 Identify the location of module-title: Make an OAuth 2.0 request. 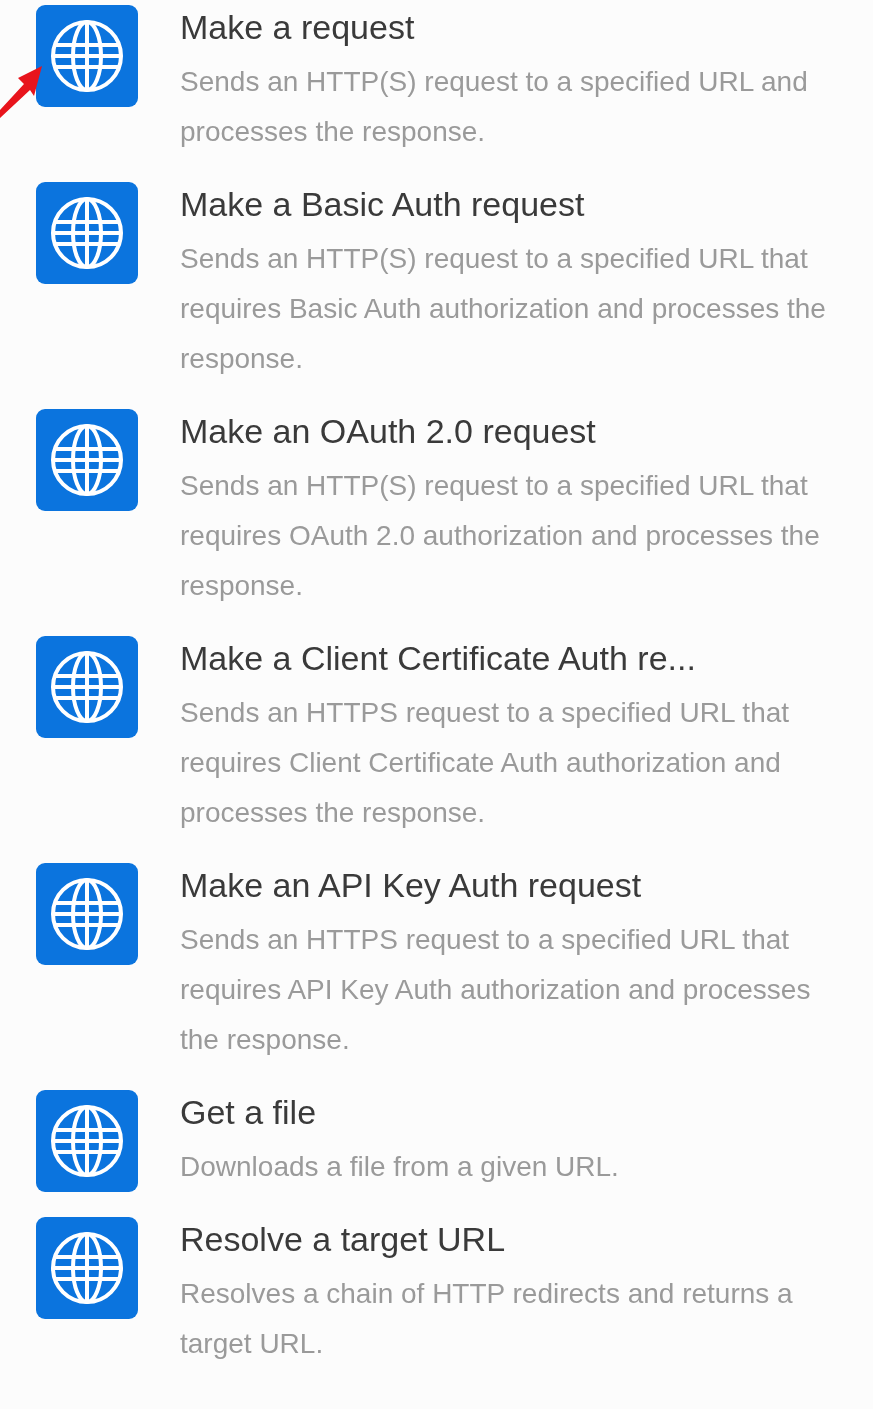
(515, 431).